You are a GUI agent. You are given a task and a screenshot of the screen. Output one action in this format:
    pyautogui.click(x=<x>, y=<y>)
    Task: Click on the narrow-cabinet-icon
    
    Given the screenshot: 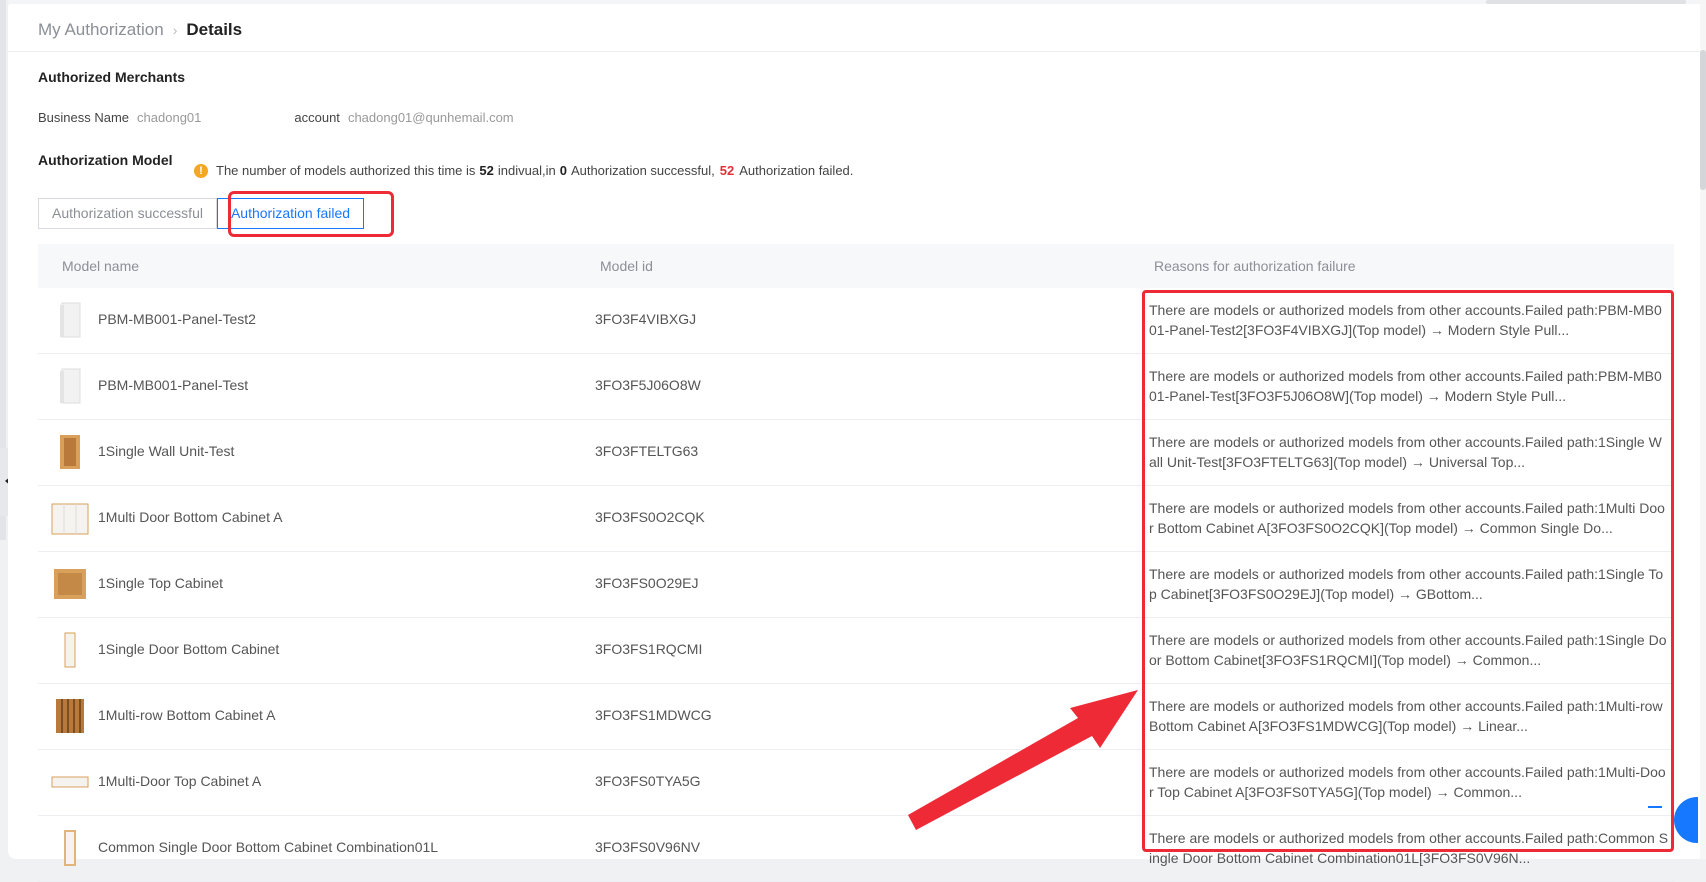 What is the action you would take?
    pyautogui.click(x=70, y=650)
    